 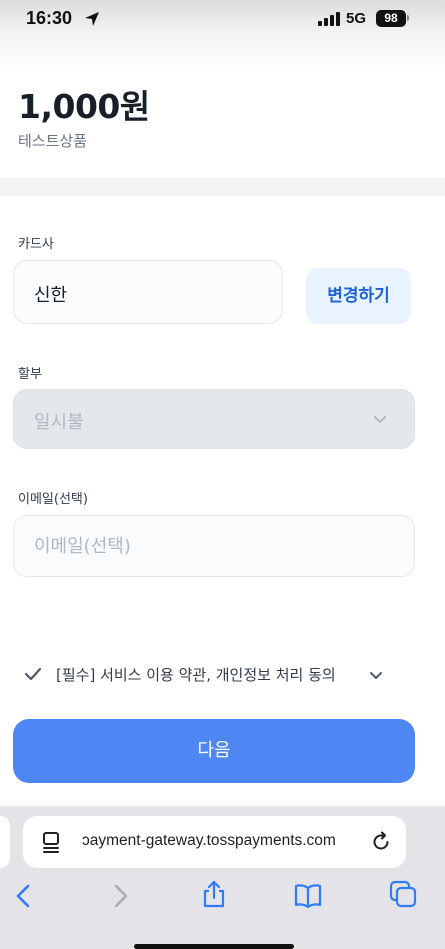 What do you see at coordinates (222, 187) in the screenshot?
I see `section-divider` at bounding box center [222, 187].